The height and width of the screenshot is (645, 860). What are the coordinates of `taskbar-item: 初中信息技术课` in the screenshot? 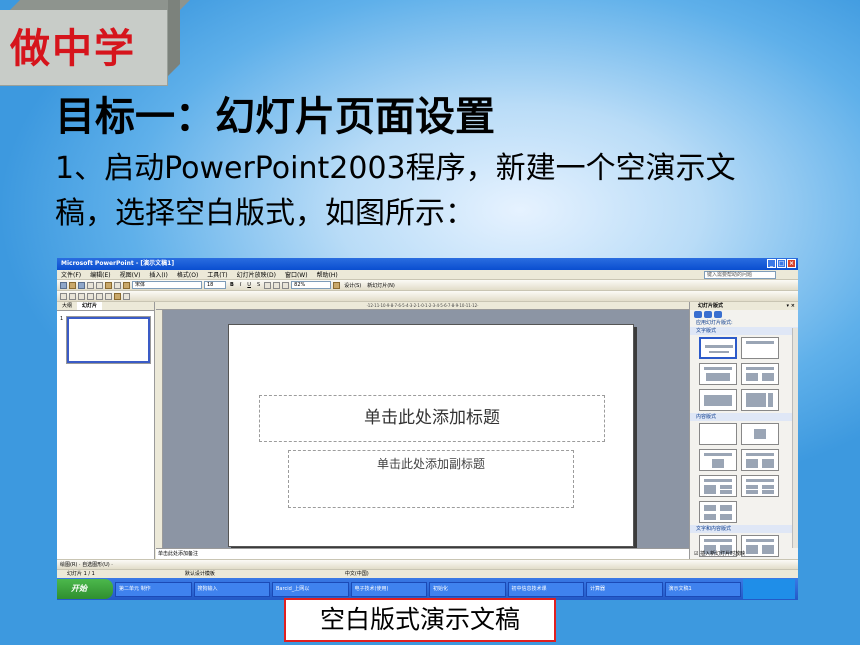 It's located at (545, 589).